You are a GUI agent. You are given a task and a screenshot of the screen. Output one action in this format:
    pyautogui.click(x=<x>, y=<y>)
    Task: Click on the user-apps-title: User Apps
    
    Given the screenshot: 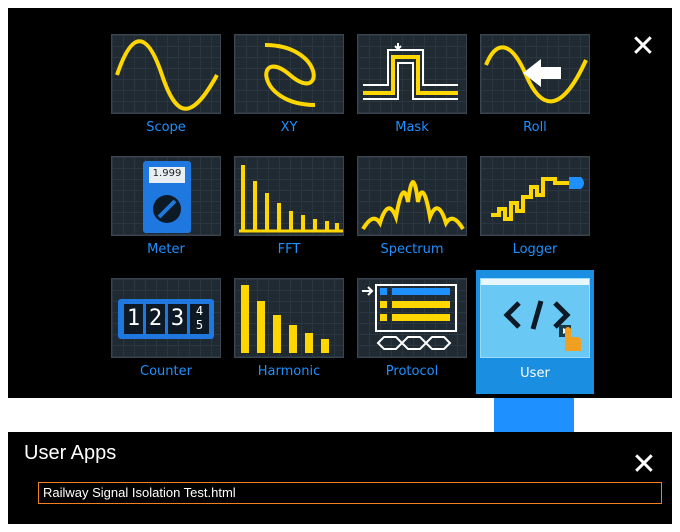 What is the action you would take?
    pyautogui.click(x=70, y=453)
    